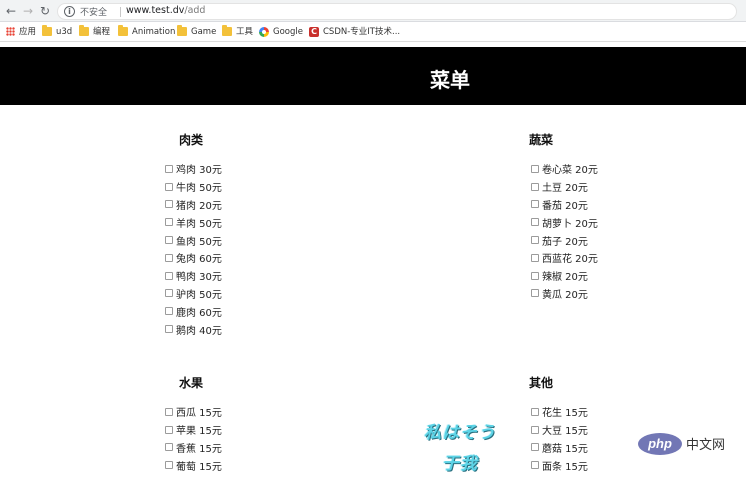  What do you see at coordinates (706, 445) in the screenshot?
I see `php-site-name: 中文网` at bounding box center [706, 445].